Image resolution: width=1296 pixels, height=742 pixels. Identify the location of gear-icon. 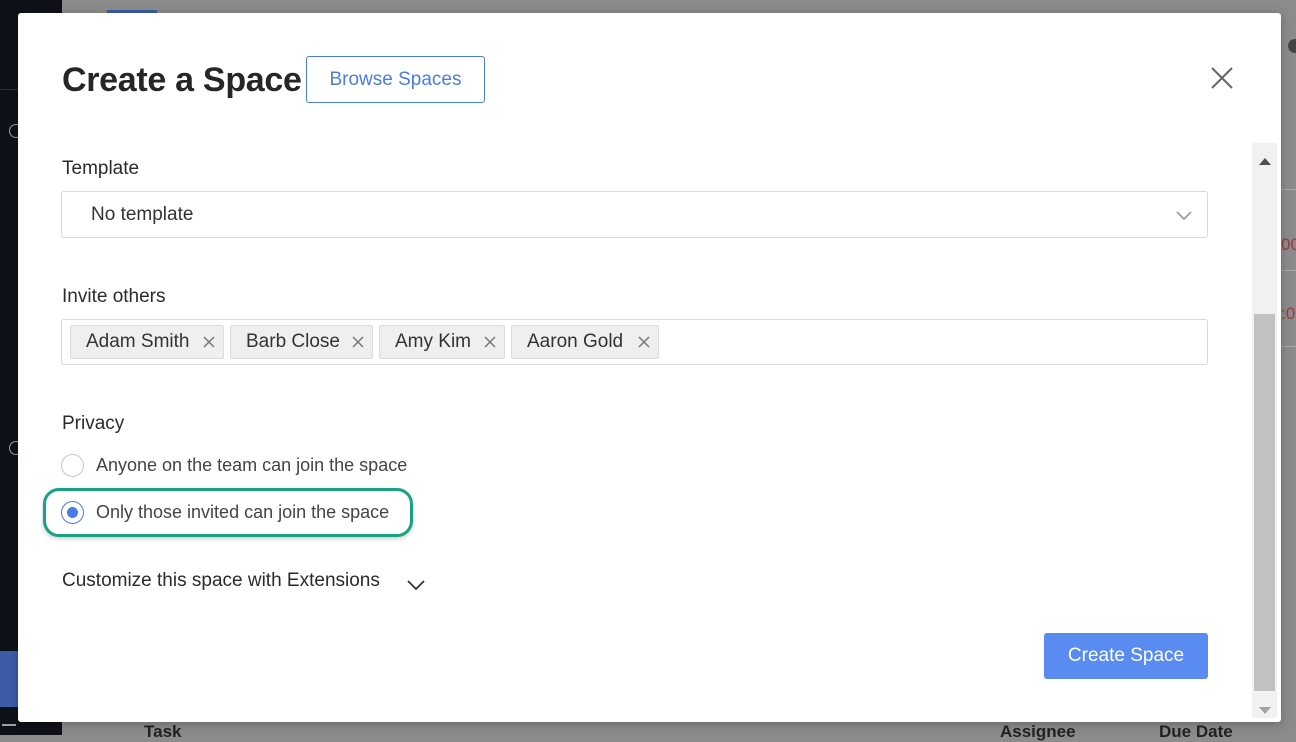
(1292, 46).